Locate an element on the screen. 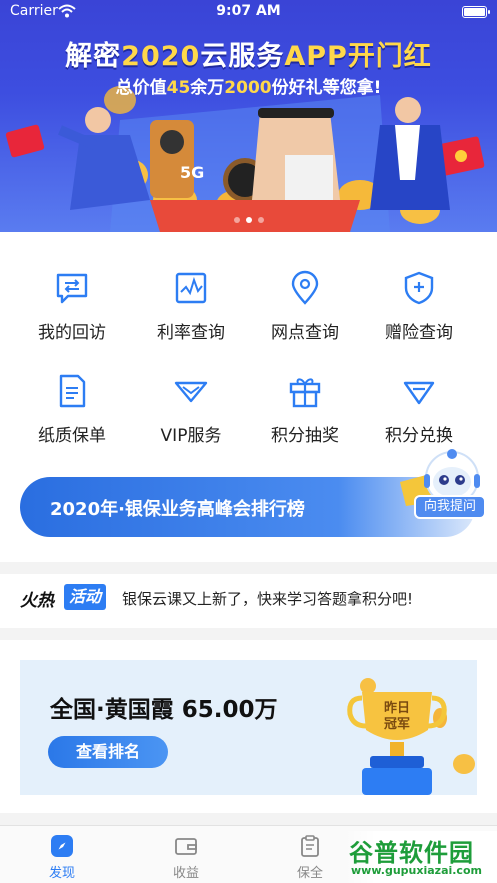  status-bar: Carrier 9:07 AM is located at coordinates (248, 12).